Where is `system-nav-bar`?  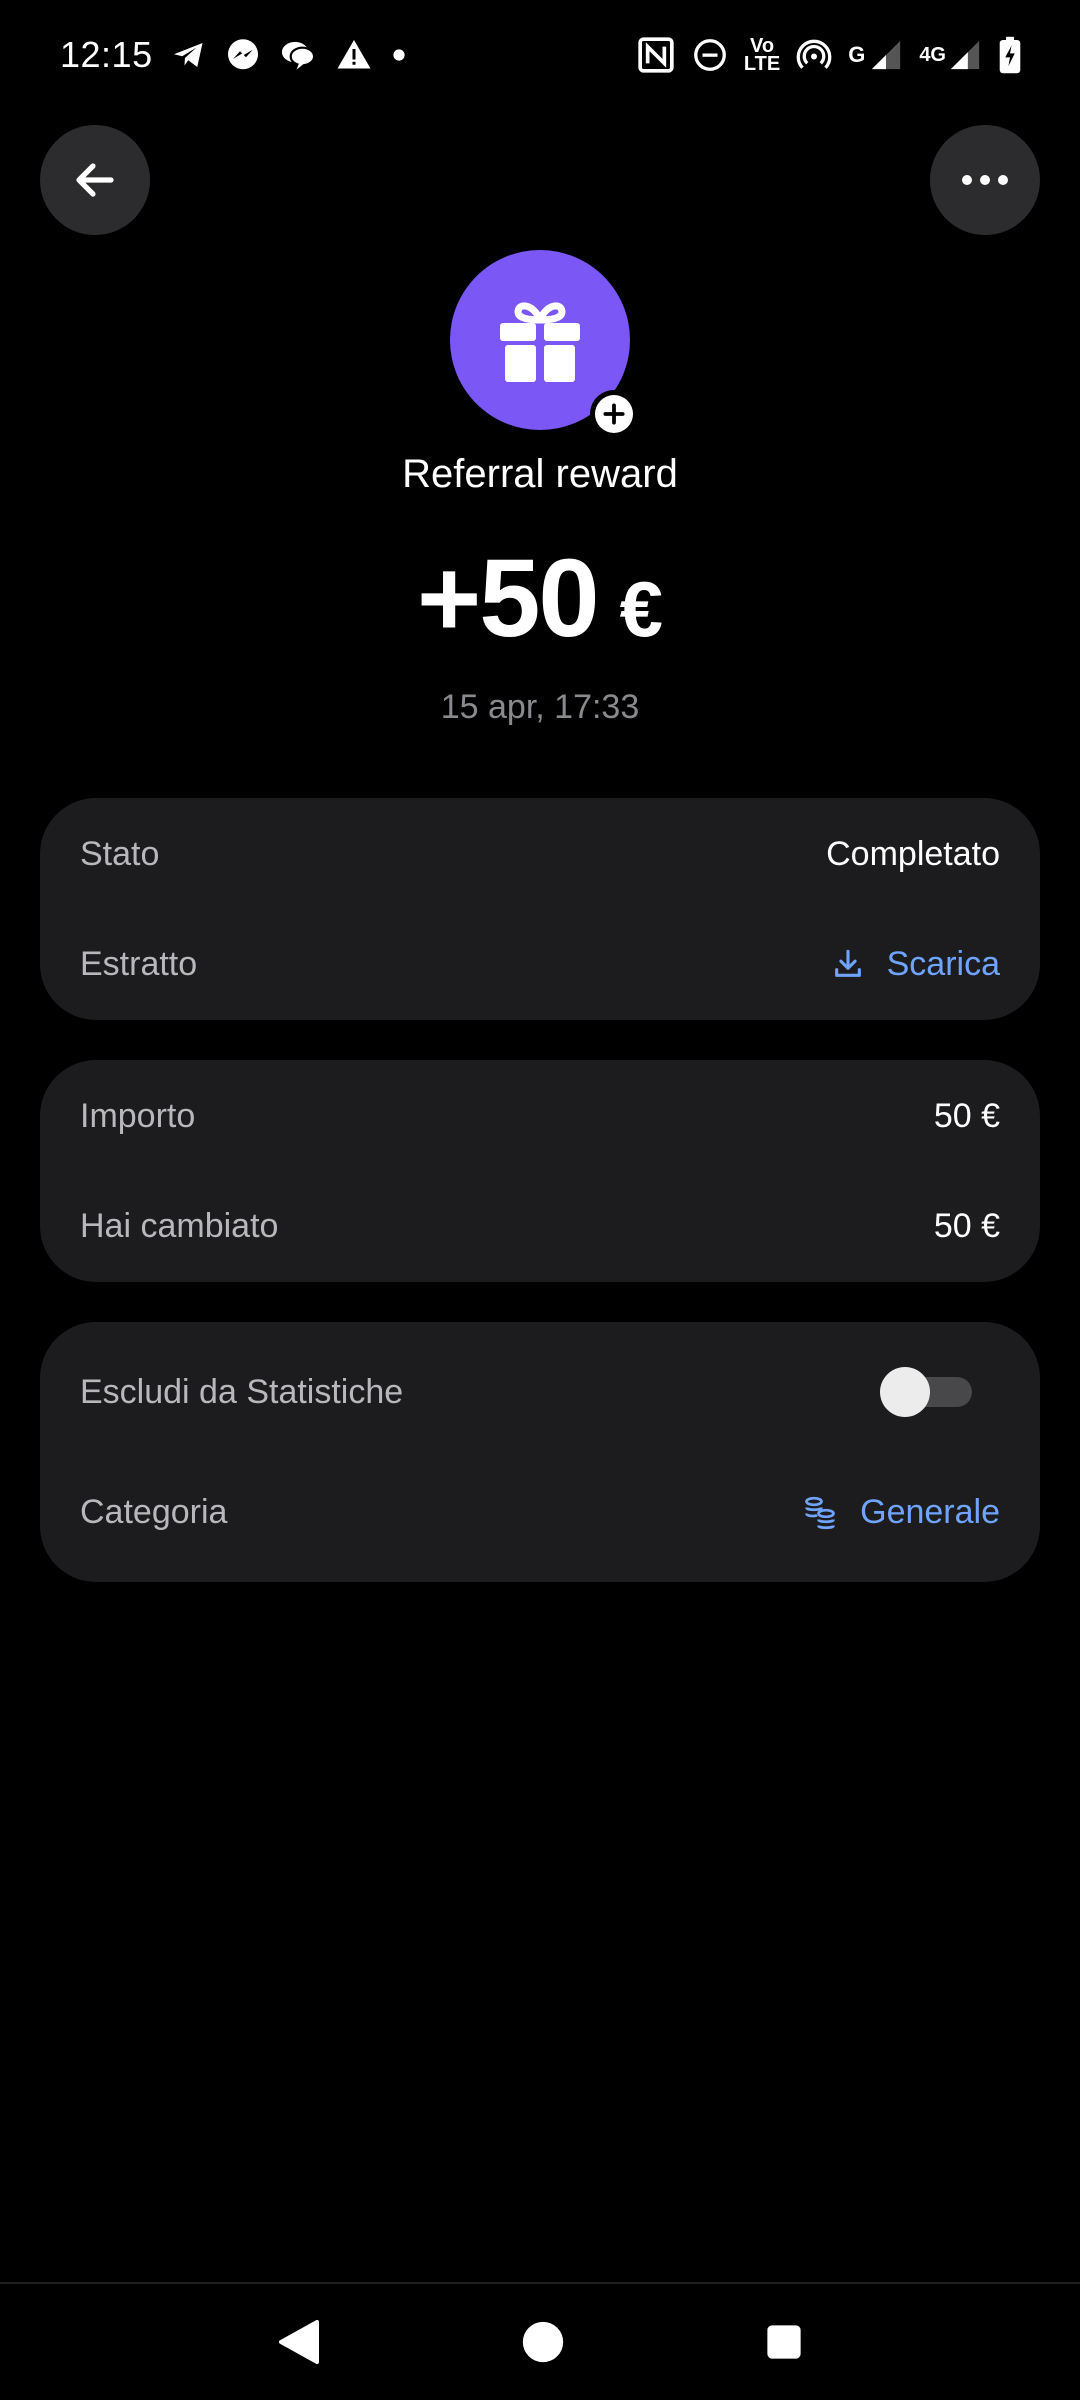
system-nav-bar is located at coordinates (540, 2342).